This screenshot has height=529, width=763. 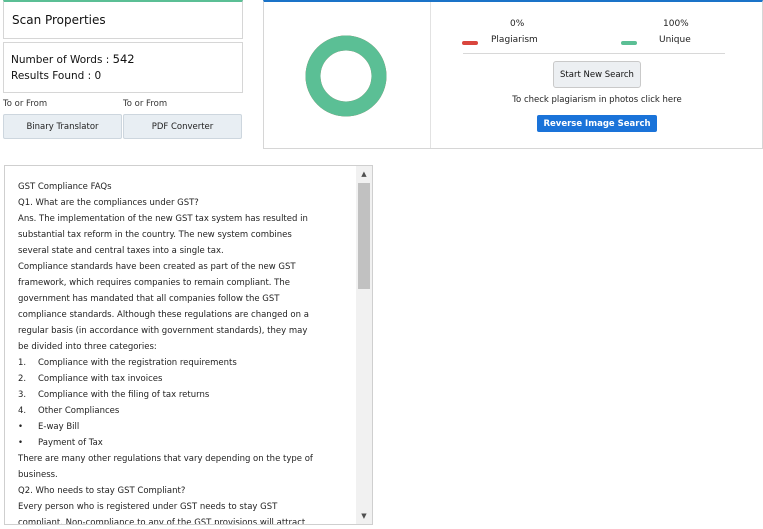 I want to click on document-line: business., so click(x=185, y=475).